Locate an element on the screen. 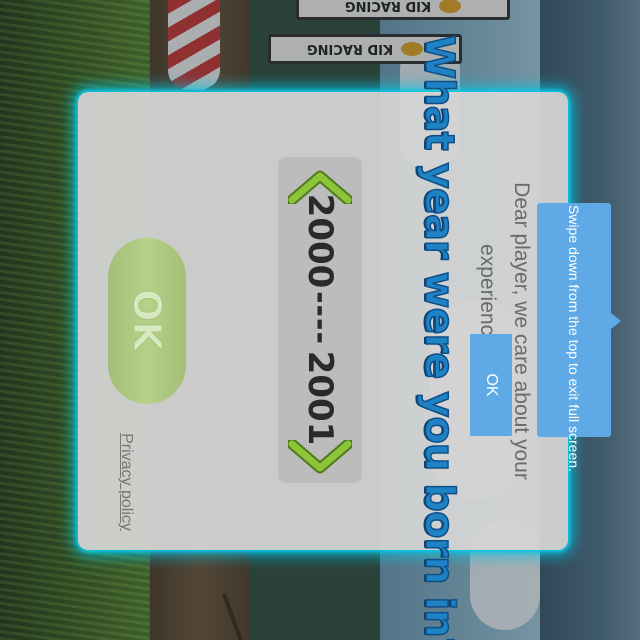  chevron-right-icon is located at coordinates (320, 457).